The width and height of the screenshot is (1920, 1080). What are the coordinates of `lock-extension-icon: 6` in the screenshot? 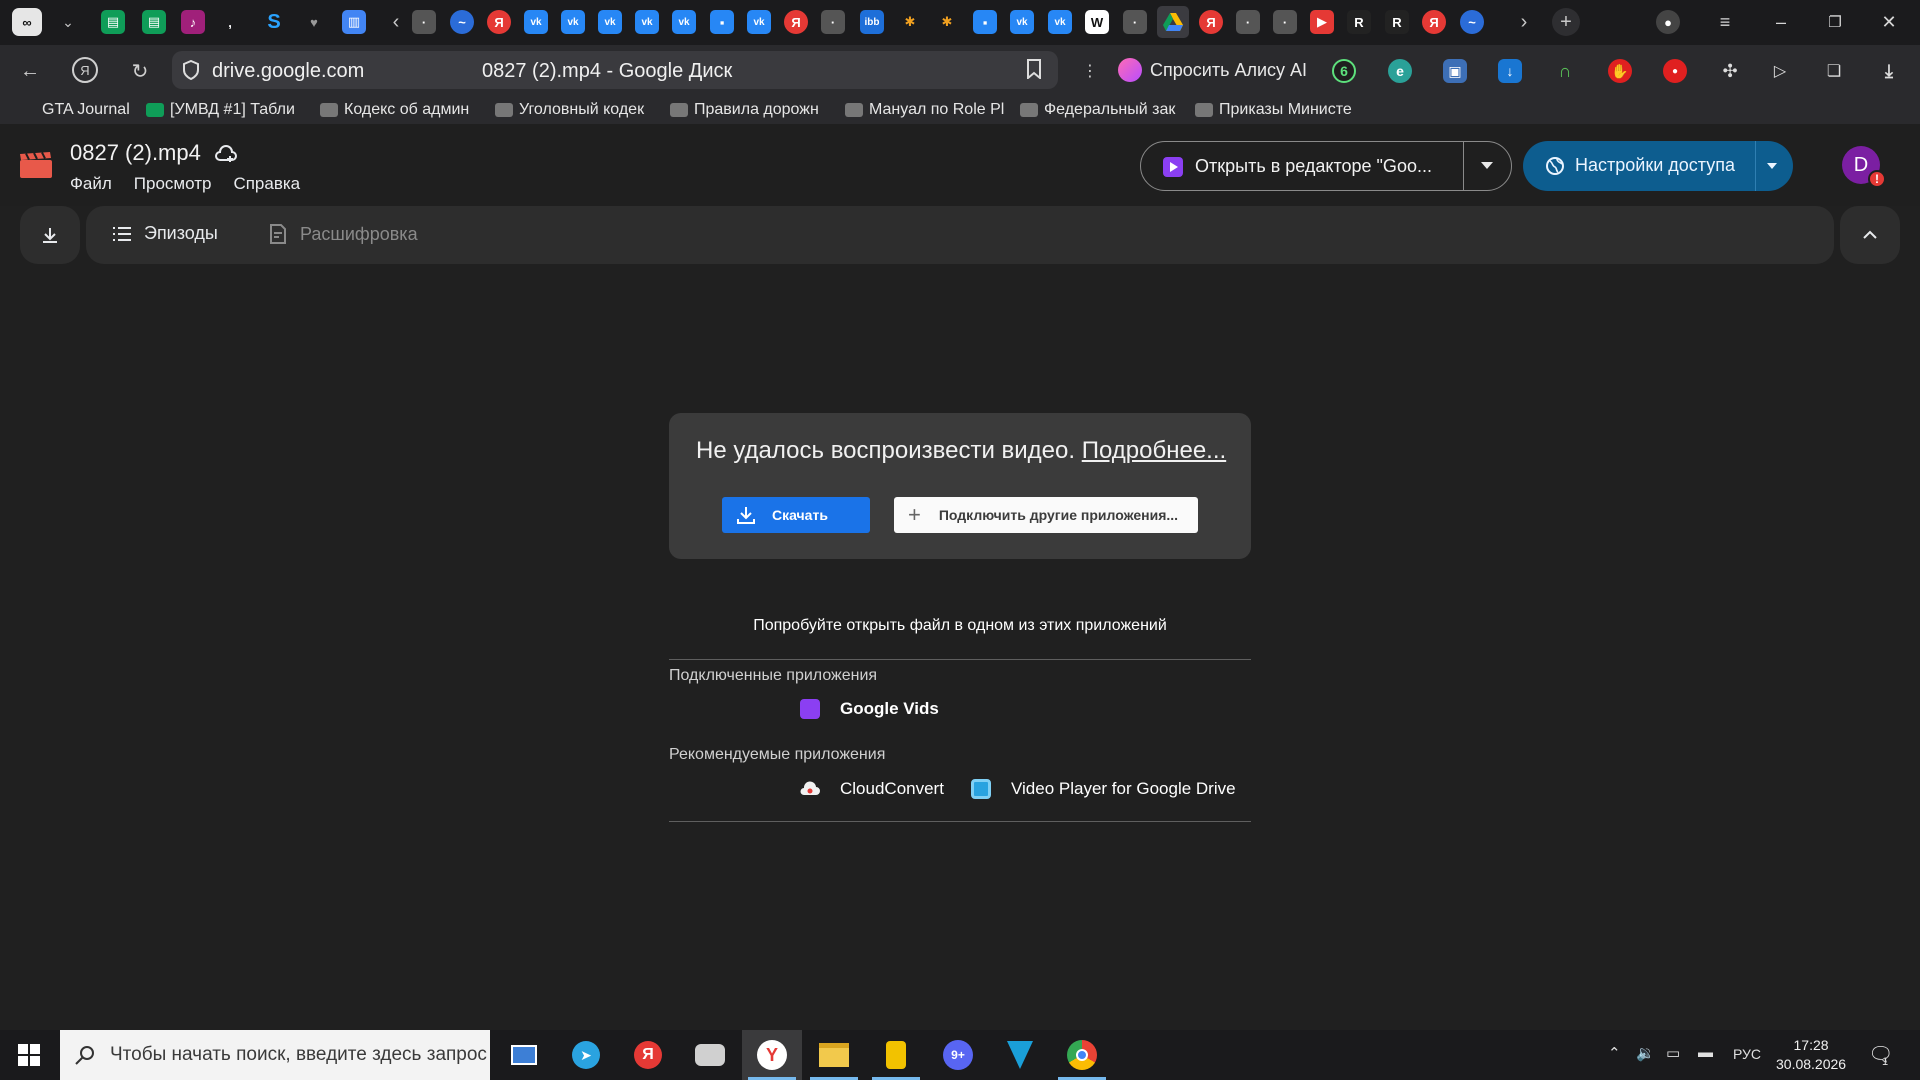 It's located at (1344, 71).